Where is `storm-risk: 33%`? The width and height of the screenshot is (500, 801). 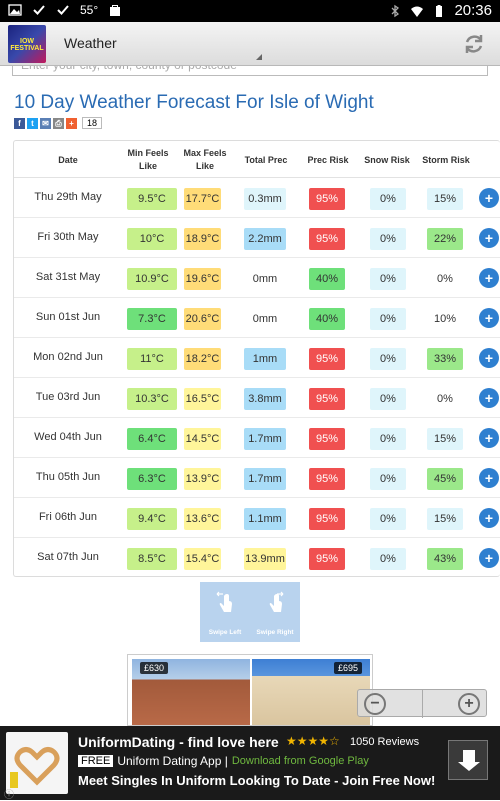 storm-risk: 33% is located at coordinates (445, 359).